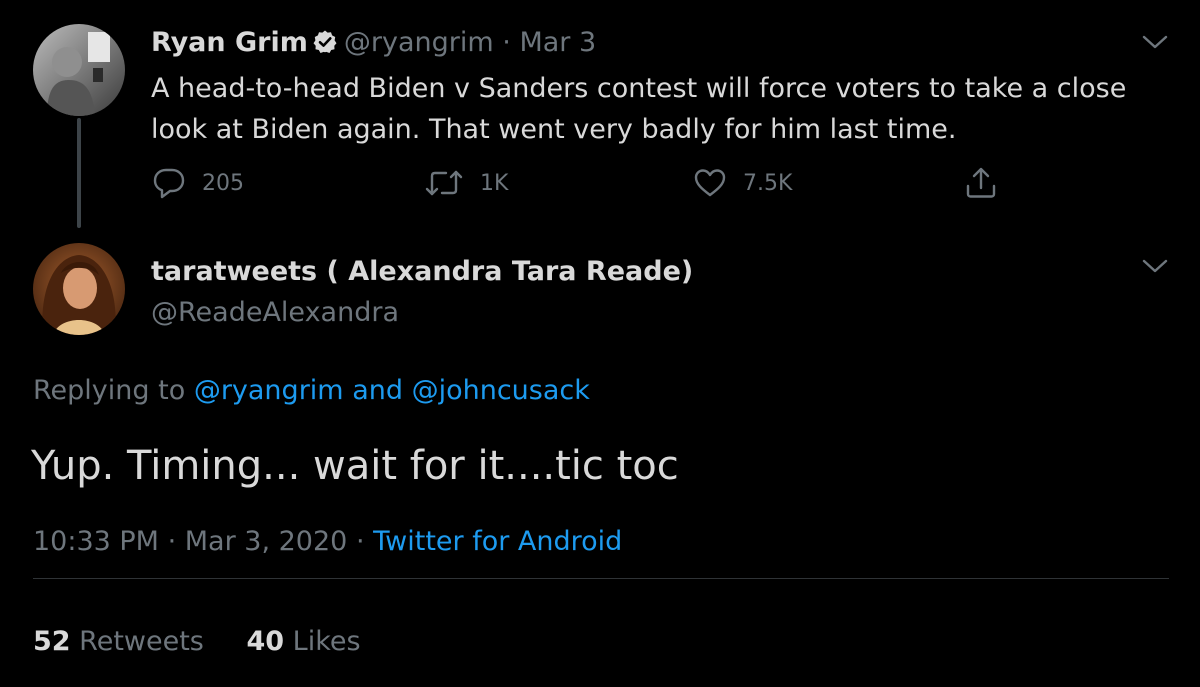  What do you see at coordinates (377, 390) in the screenshot?
I see `reply-to-and: and` at bounding box center [377, 390].